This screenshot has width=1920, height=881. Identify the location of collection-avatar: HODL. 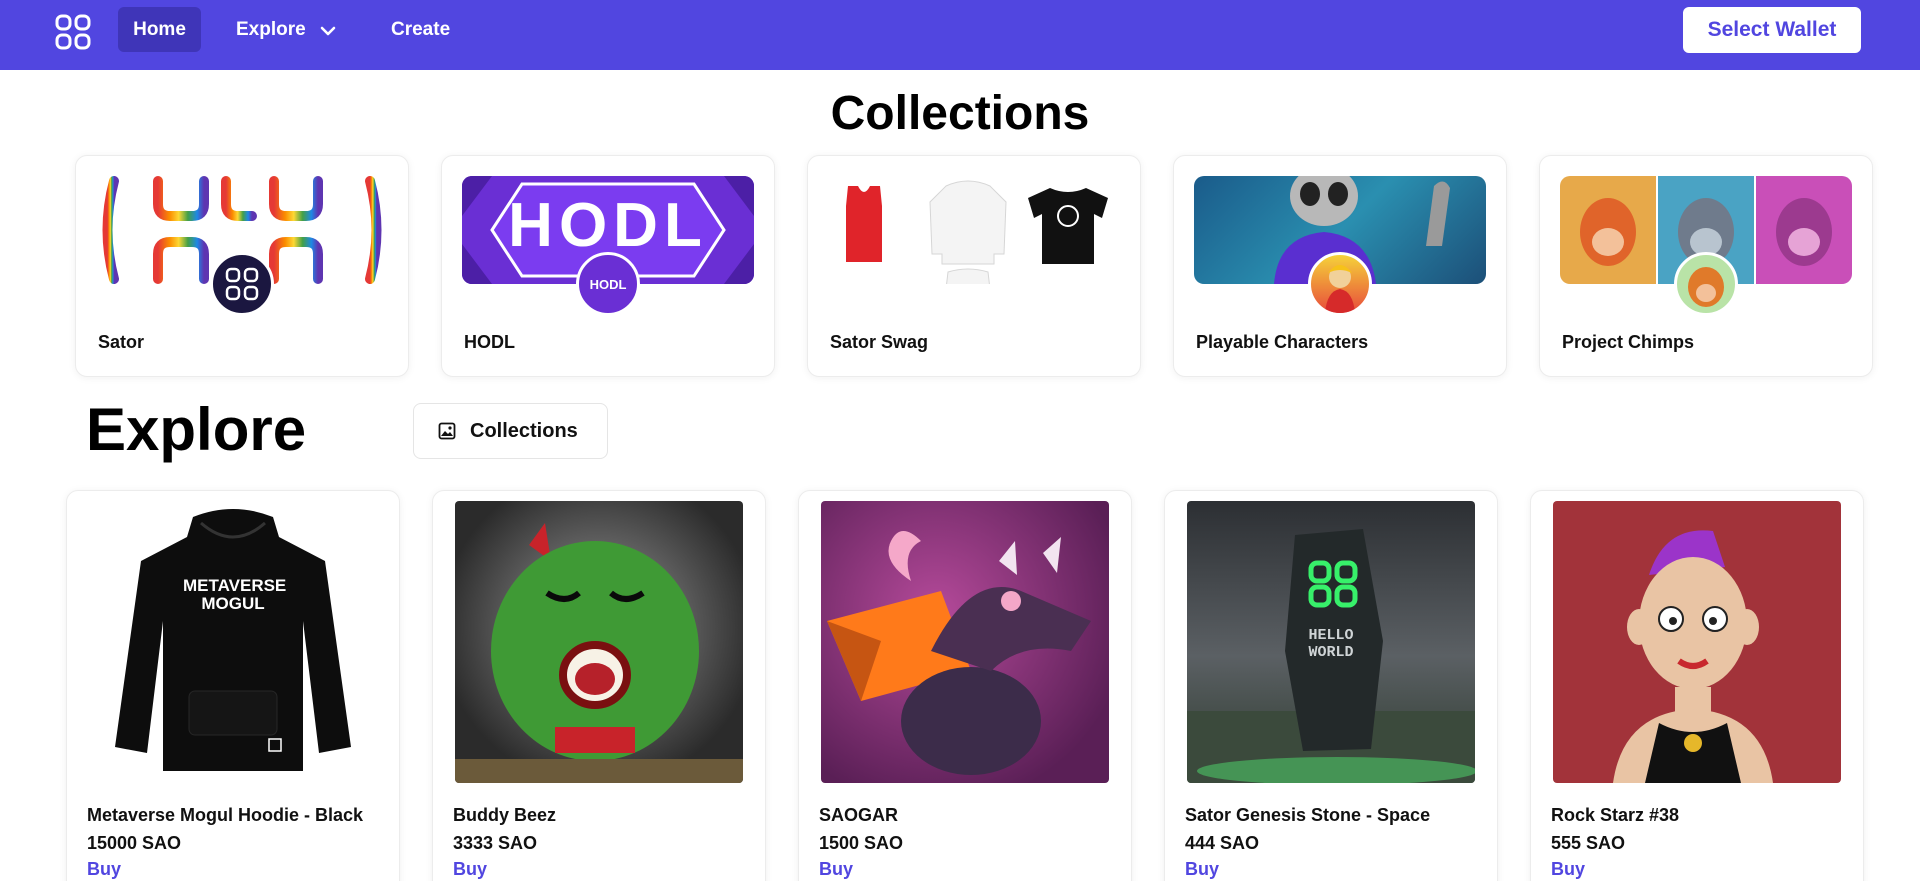
(608, 284).